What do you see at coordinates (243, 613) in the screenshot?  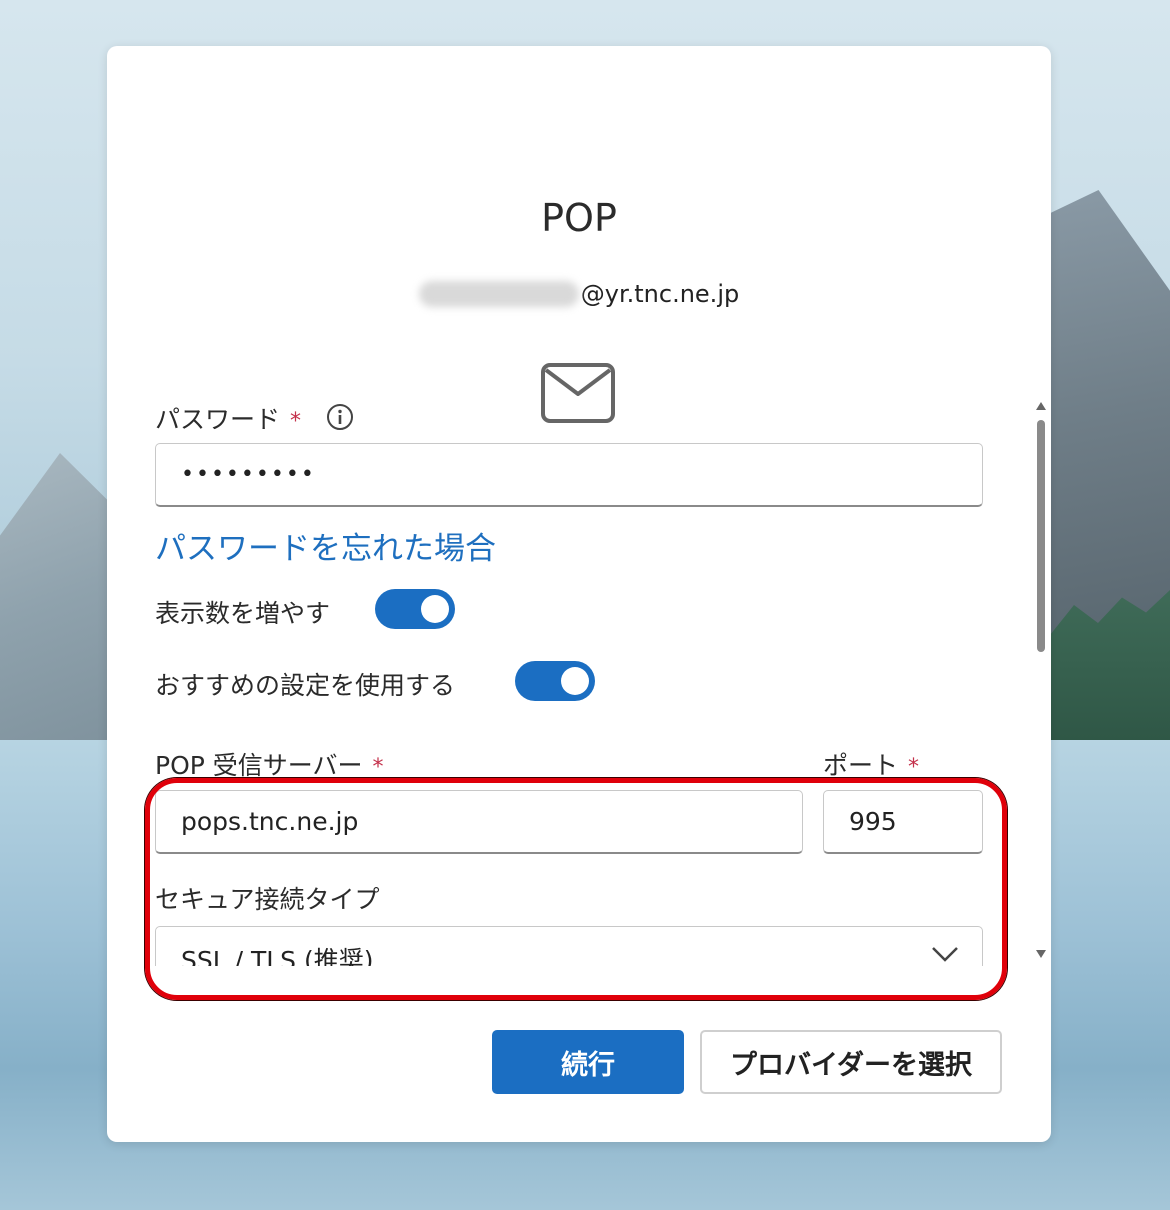 I see `show-more-label: 表示数を増やす` at bounding box center [243, 613].